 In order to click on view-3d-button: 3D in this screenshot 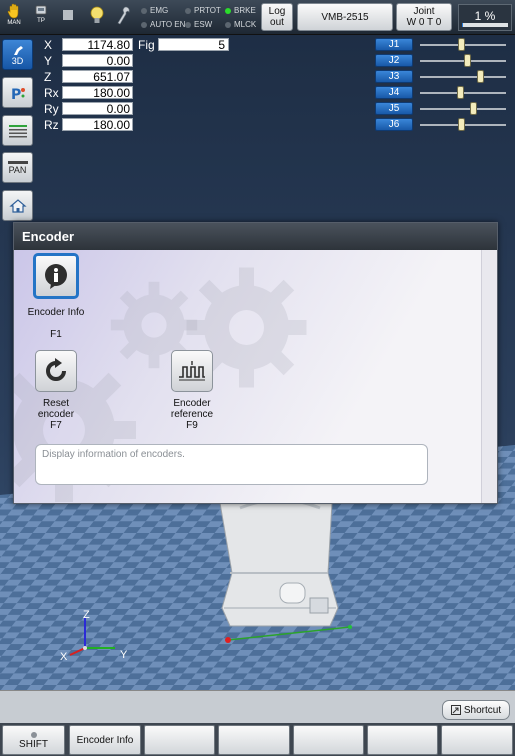, I will do `click(17, 54)`.